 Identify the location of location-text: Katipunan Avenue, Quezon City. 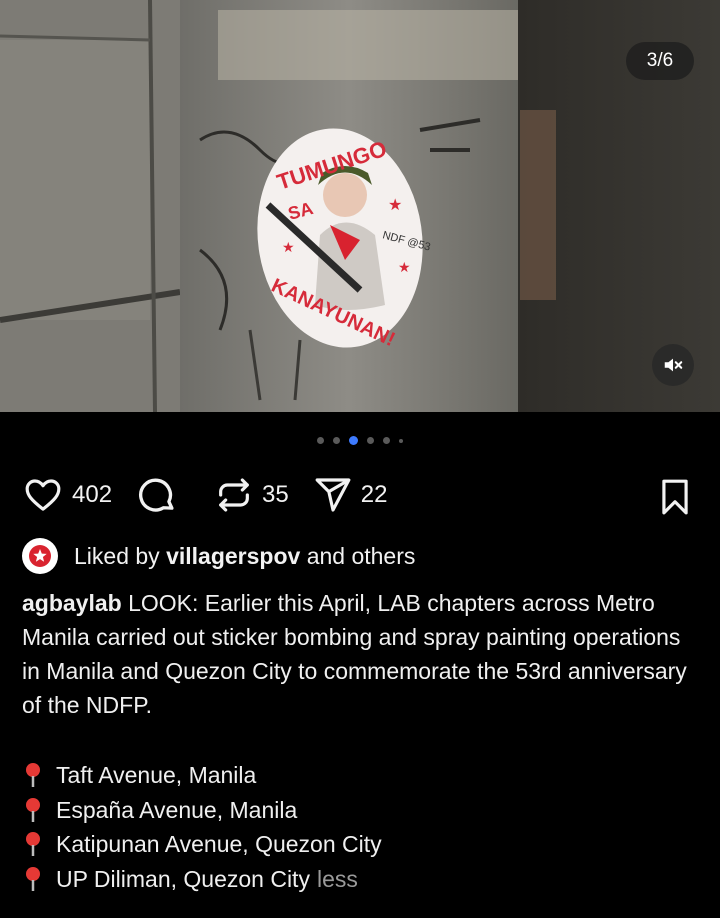
(219, 844).